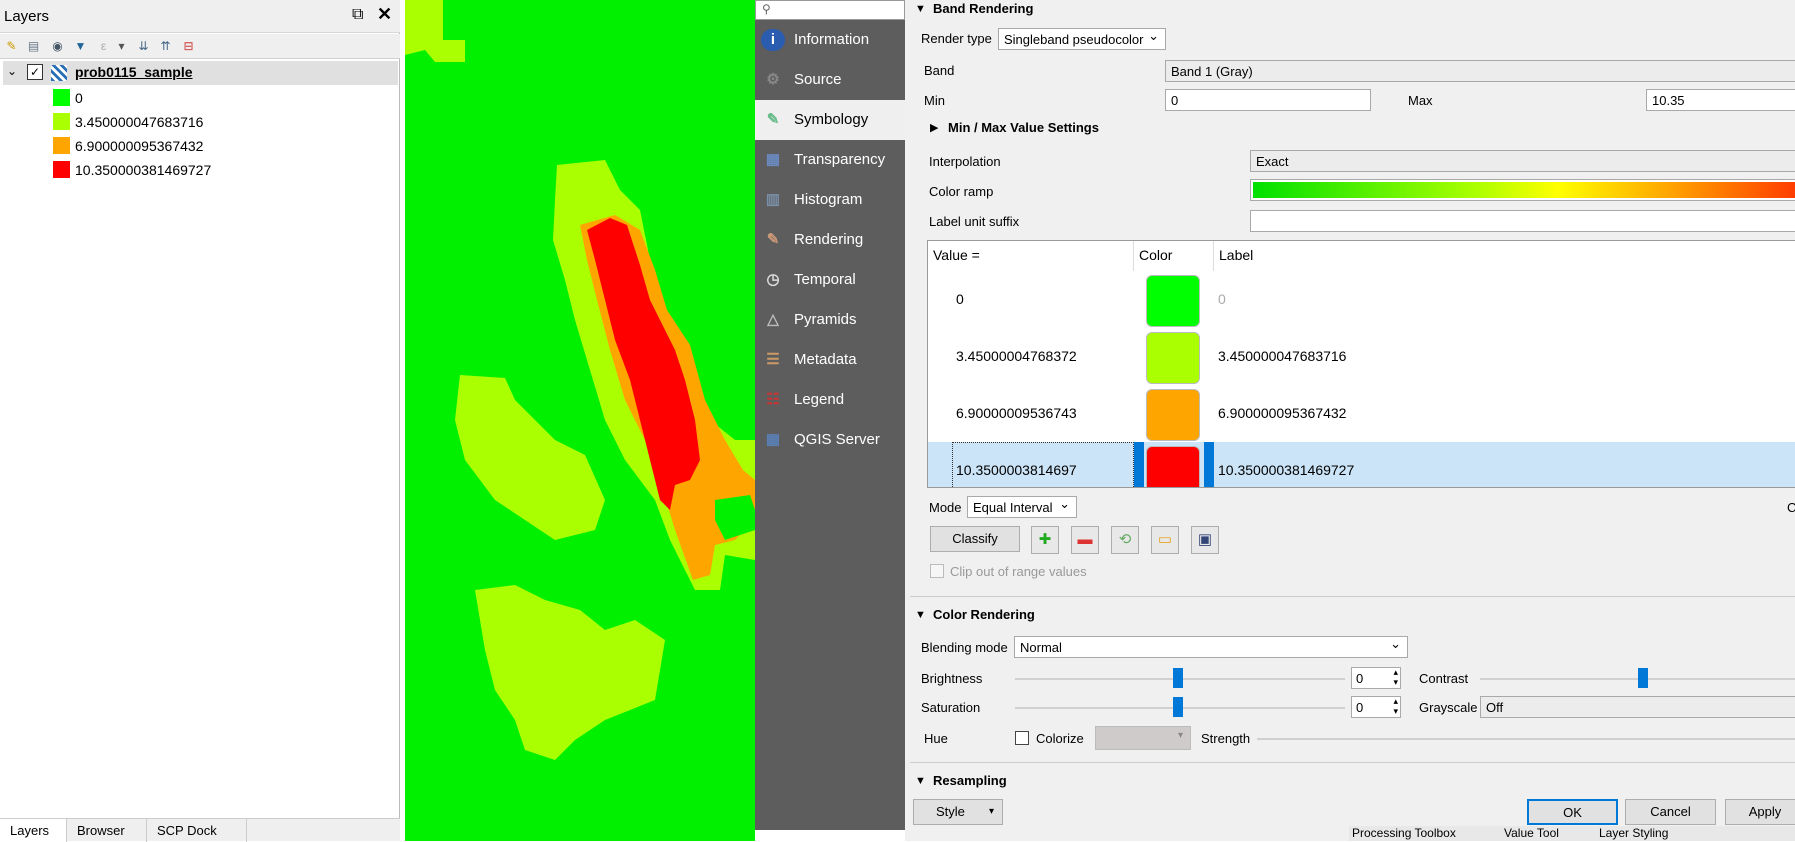  What do you see at coordinates (165, 46) in the screenshot?
I see `collapse-all-icon: ⇈` at bounding box center [165, 46].